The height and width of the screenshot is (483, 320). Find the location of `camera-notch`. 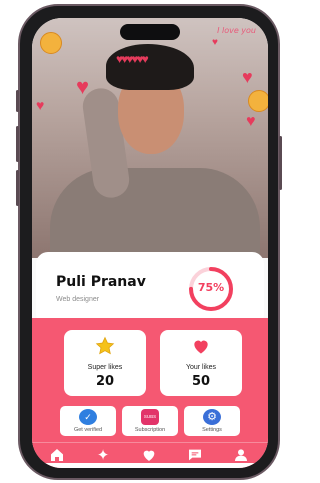

camera-notch is located at coordinates (150, 32).